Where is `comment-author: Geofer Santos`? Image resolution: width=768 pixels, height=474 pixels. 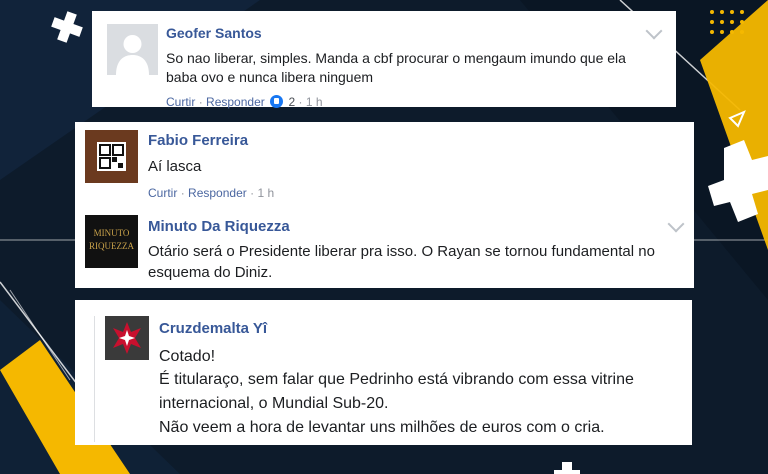
comment-author: Geofer Santos is located at coordinates (214, 33).